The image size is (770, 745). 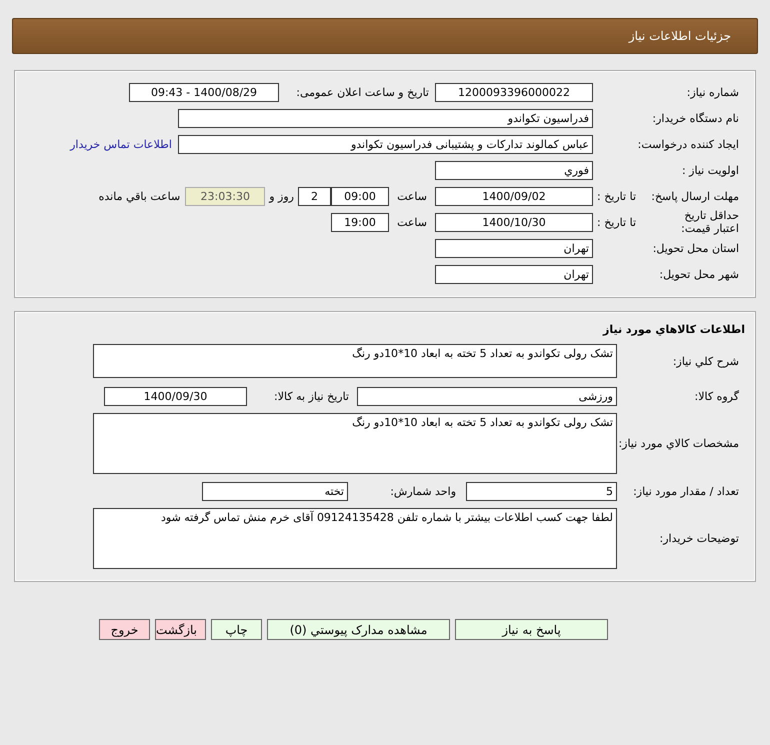 I want to click on field-label: شرح کلي نیاز:, so click(x=706, y=361).